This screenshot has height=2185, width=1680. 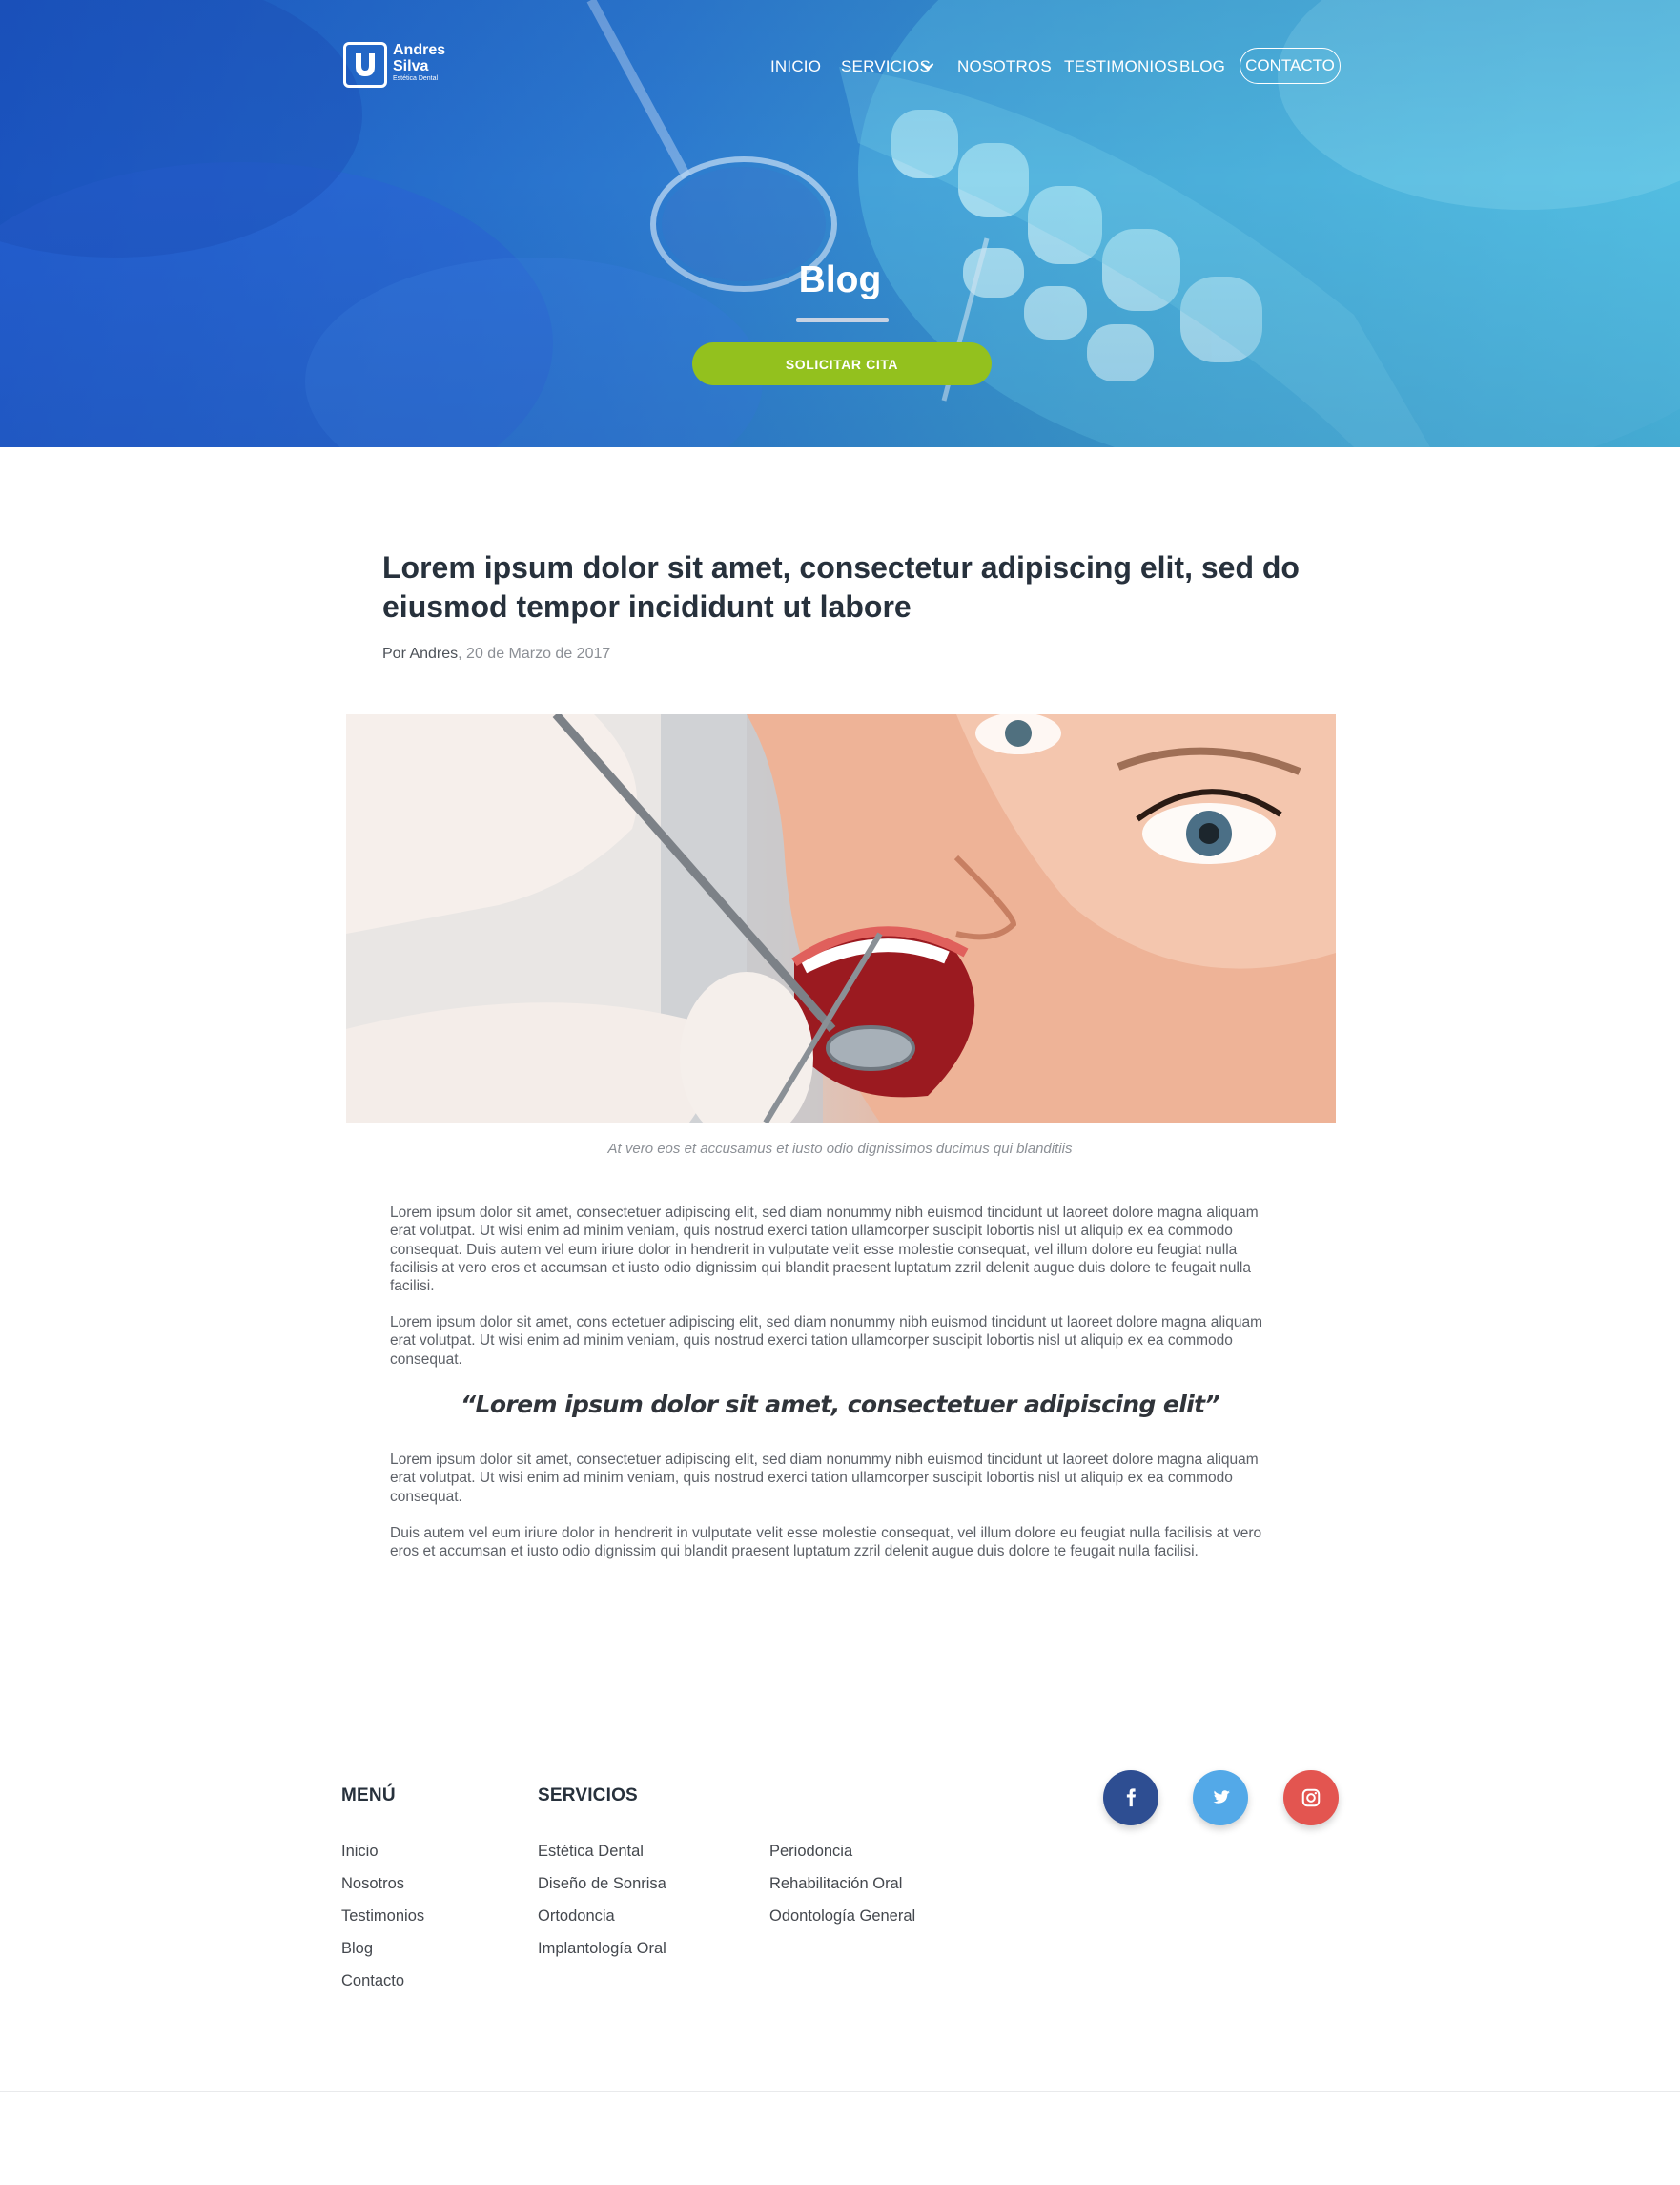 I want to click on dentist-patient-illustration, so click(x=841, y=918).